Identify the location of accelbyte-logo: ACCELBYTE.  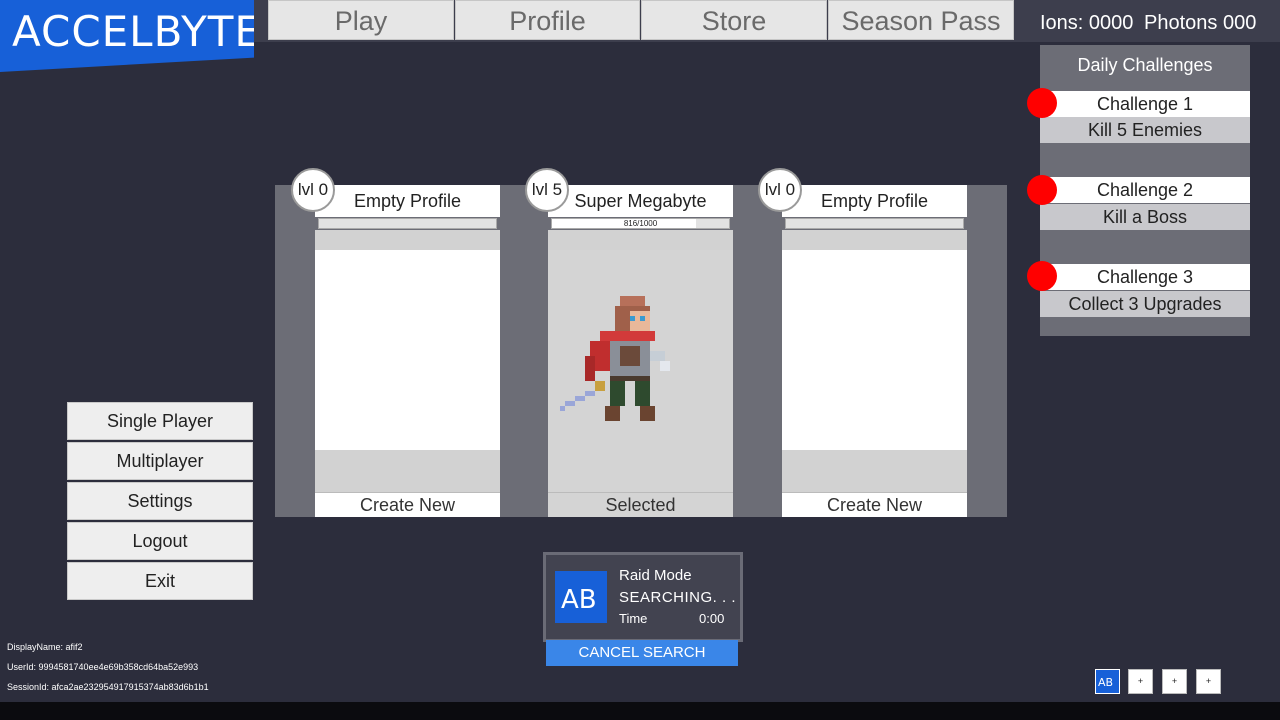
(127, 36).